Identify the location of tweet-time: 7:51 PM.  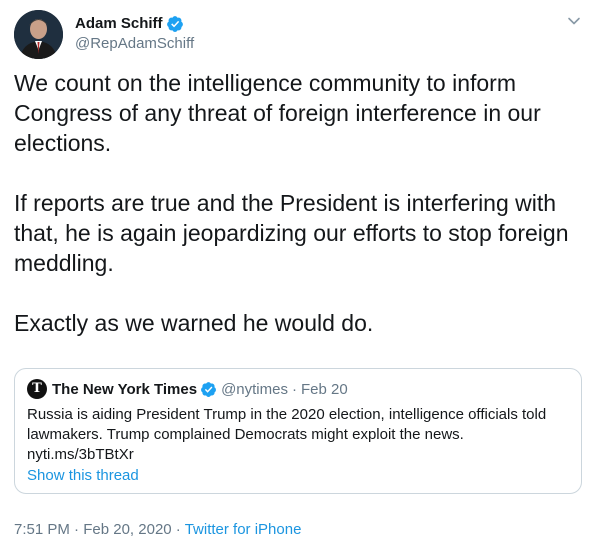
(42, 529).